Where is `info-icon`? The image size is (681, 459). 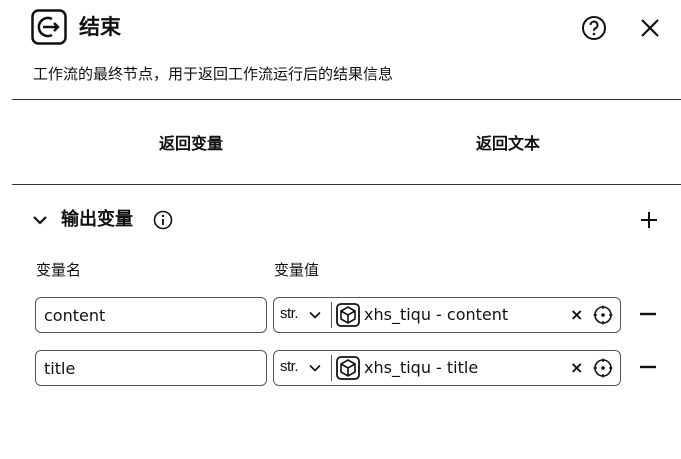 info-icon is located at coordinates (163, 220).